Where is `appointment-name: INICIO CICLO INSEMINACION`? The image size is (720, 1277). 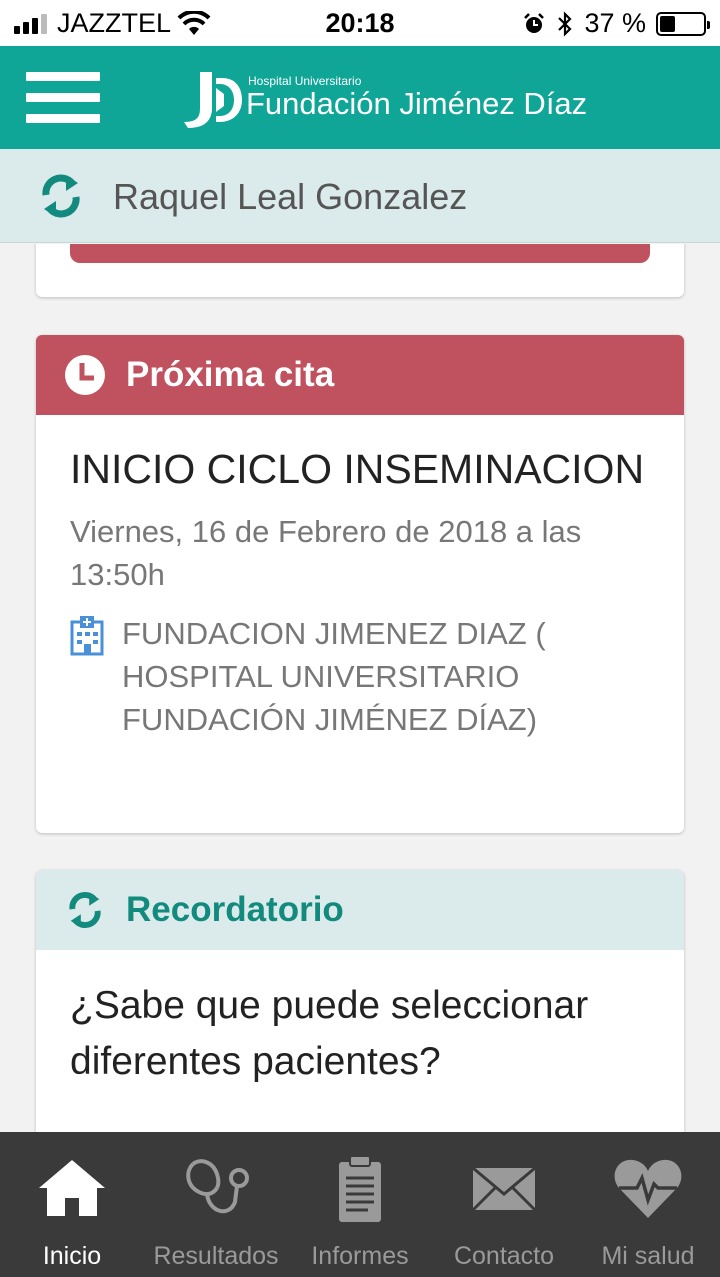 appointment-name: INICIO CICLO INSEMINACION is located at coordinates (357, 469).